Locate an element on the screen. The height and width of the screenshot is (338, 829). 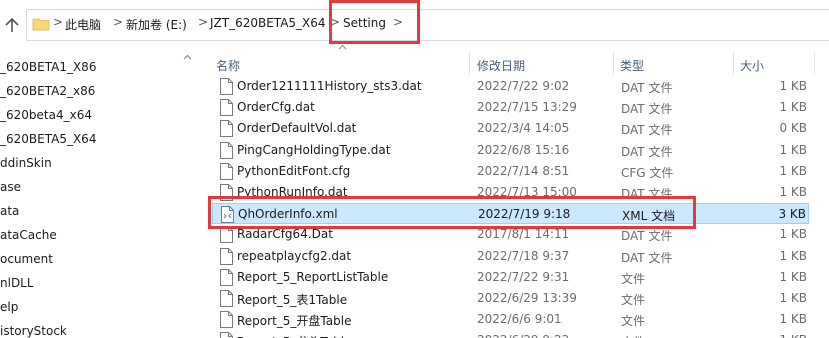
file-date: 2022/6/29 13:39 is located at coordinates (527, 298).